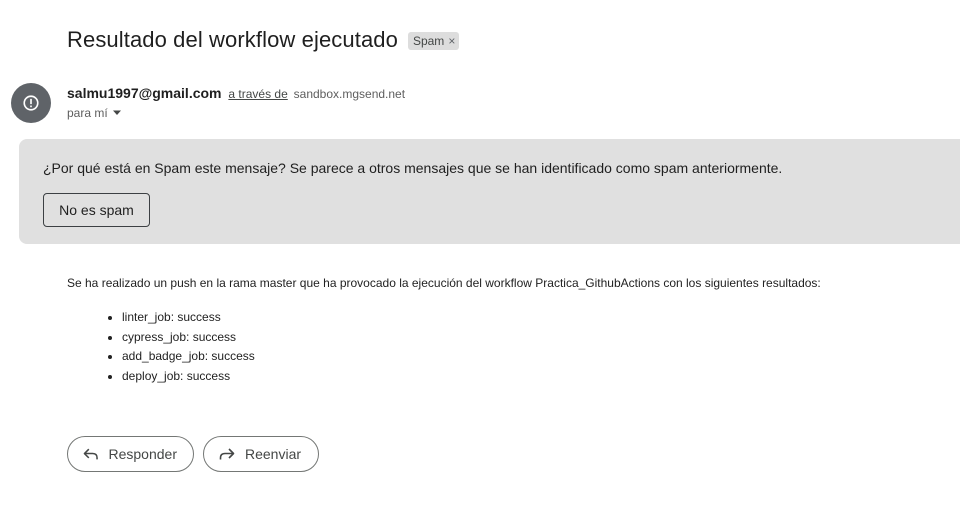  What do you see at coordinates (257, 94) in the screenshot?
I see `via-link: a través de` at bounding box center [257, 94].